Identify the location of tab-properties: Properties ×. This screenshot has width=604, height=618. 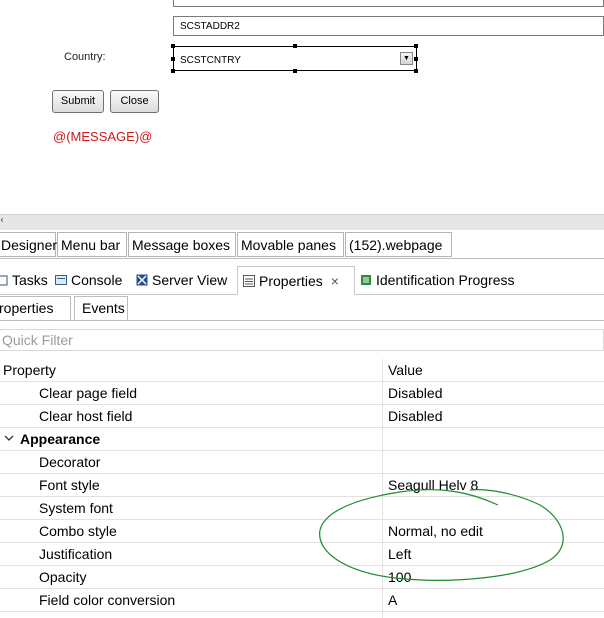
(296, 280).